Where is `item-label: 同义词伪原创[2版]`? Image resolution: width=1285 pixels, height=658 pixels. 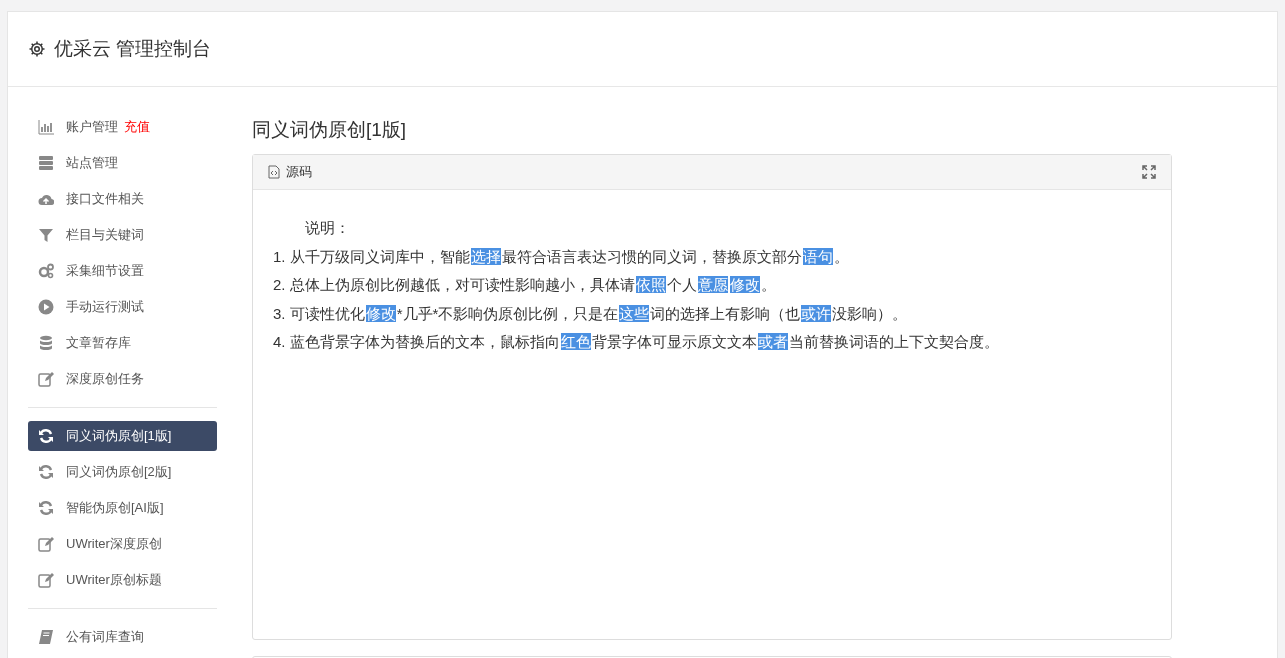
item-label: 同义词伪原创[2版] is located at coordinates (119, 472).